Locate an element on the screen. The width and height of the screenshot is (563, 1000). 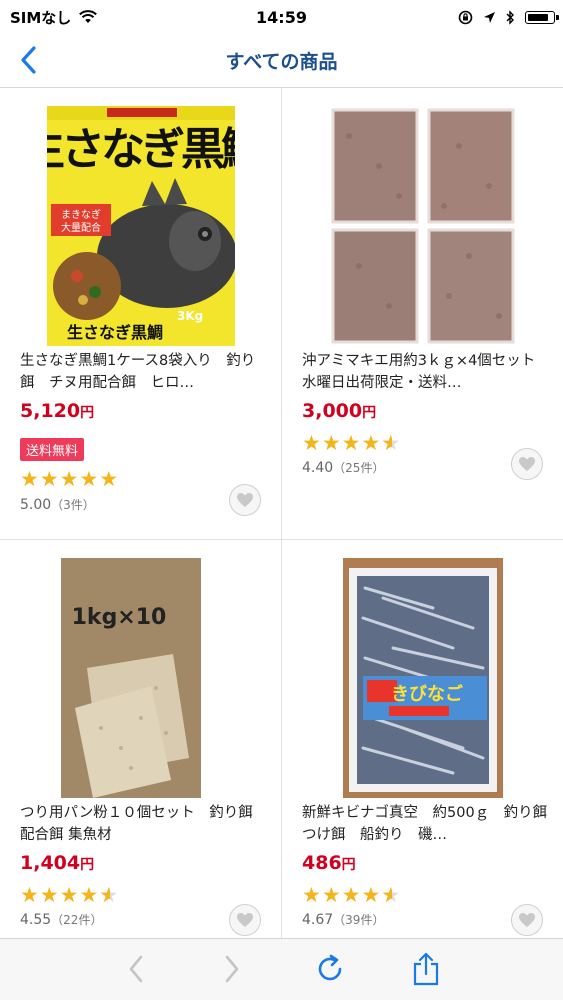
svg-text: 3Kg is located at coordinates (190, 316).